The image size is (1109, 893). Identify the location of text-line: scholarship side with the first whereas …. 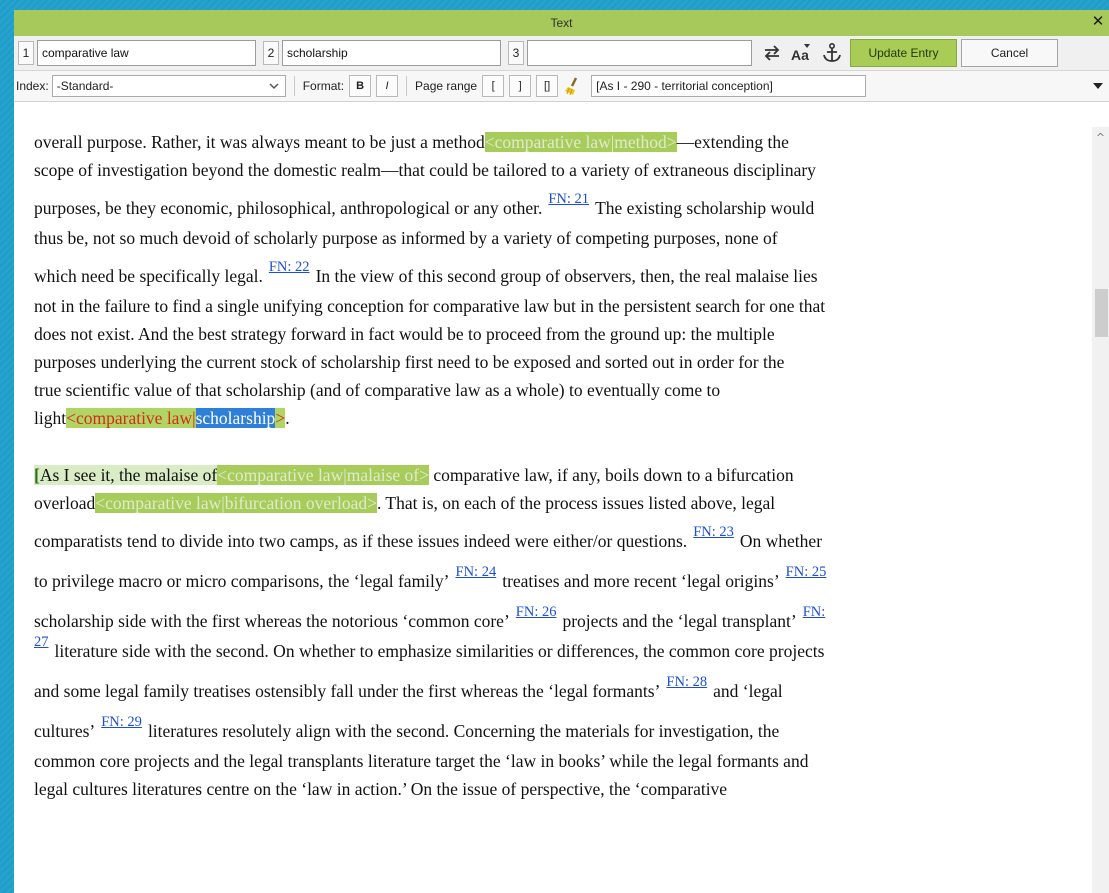
(561, 620).